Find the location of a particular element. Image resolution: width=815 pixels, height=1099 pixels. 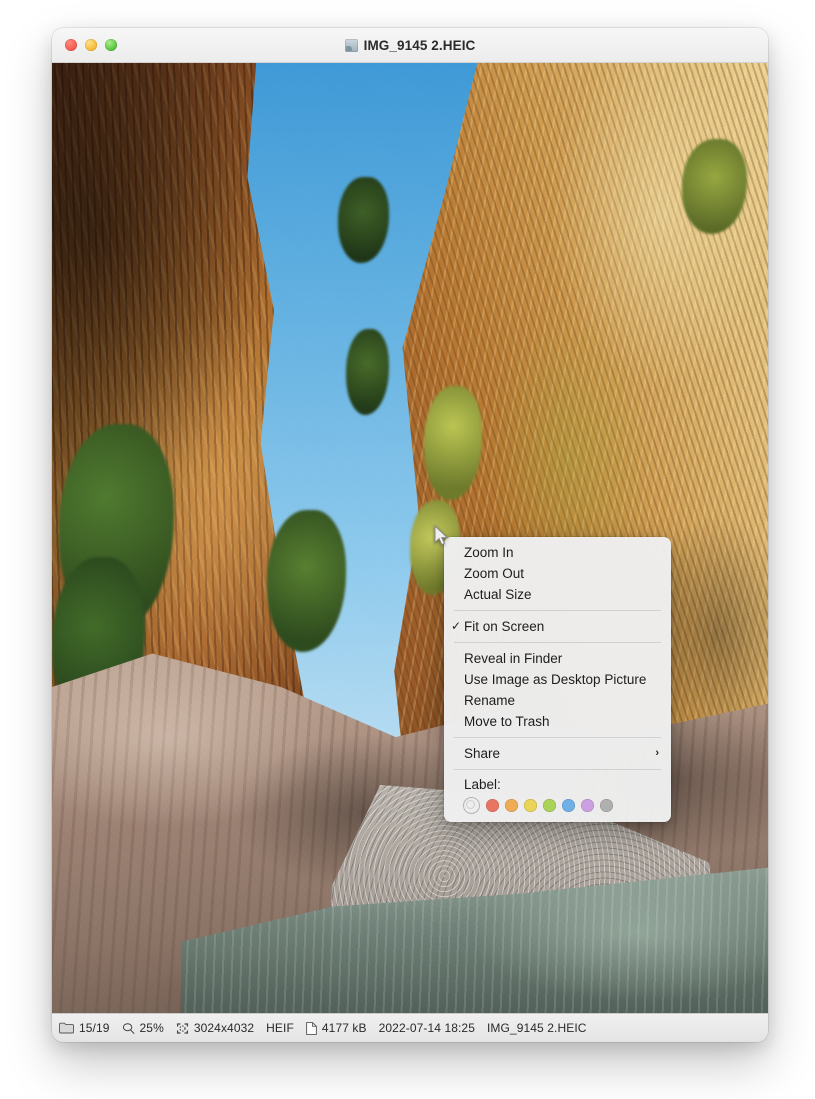

status-item-index: 15/19 is located at coordinates (88, 1028).